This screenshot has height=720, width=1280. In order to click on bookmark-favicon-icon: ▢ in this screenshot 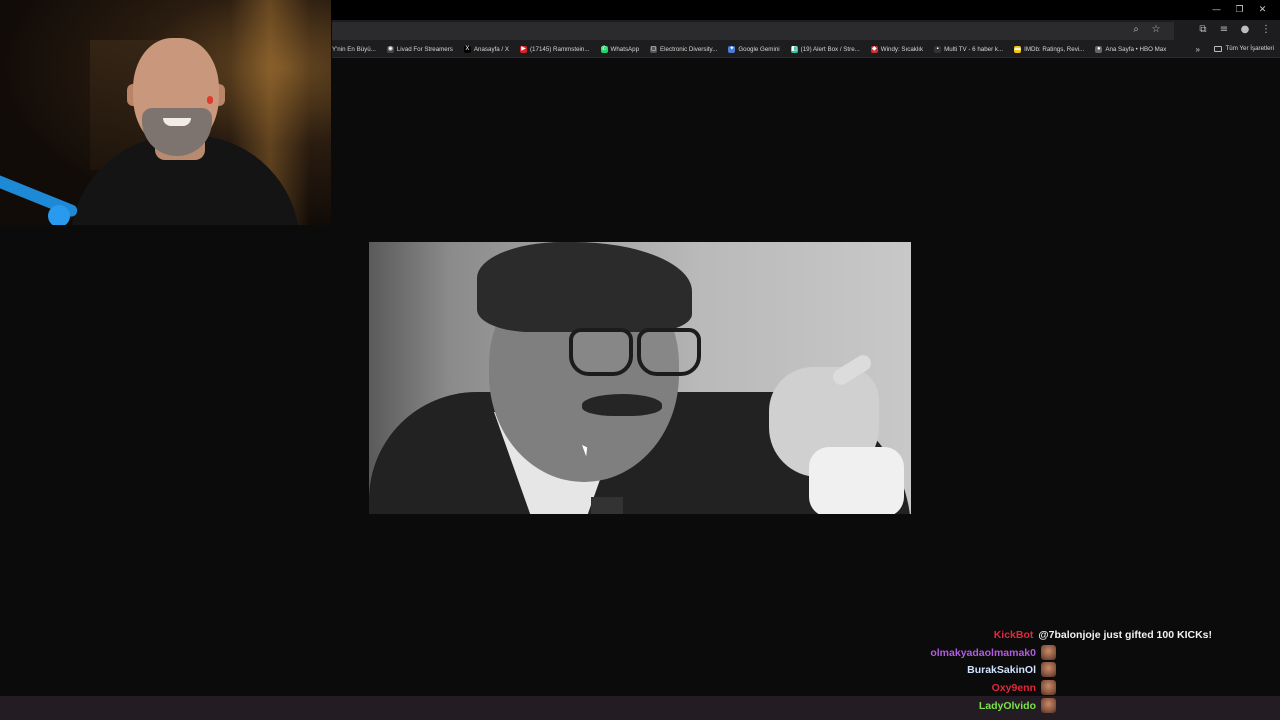, I will do `click(654, 49)`.